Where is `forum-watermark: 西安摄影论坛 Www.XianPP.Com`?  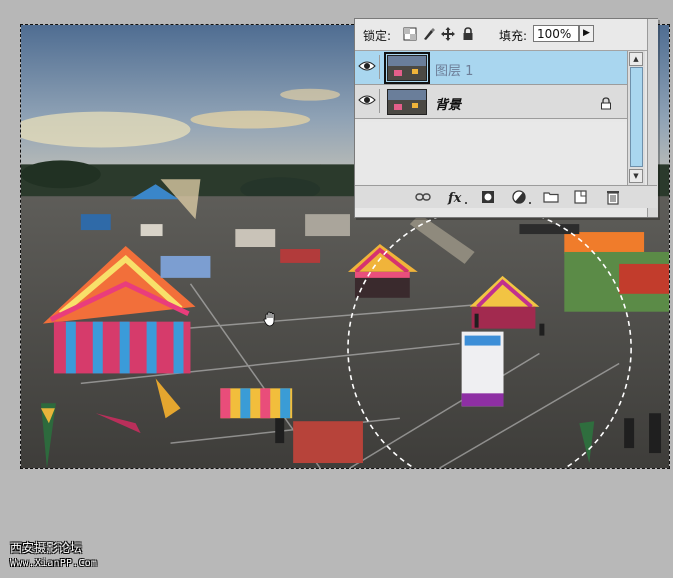
forum-watermark: 西安摄影论坛 Www.XianPP.Com is located at coordinates (53, 556).